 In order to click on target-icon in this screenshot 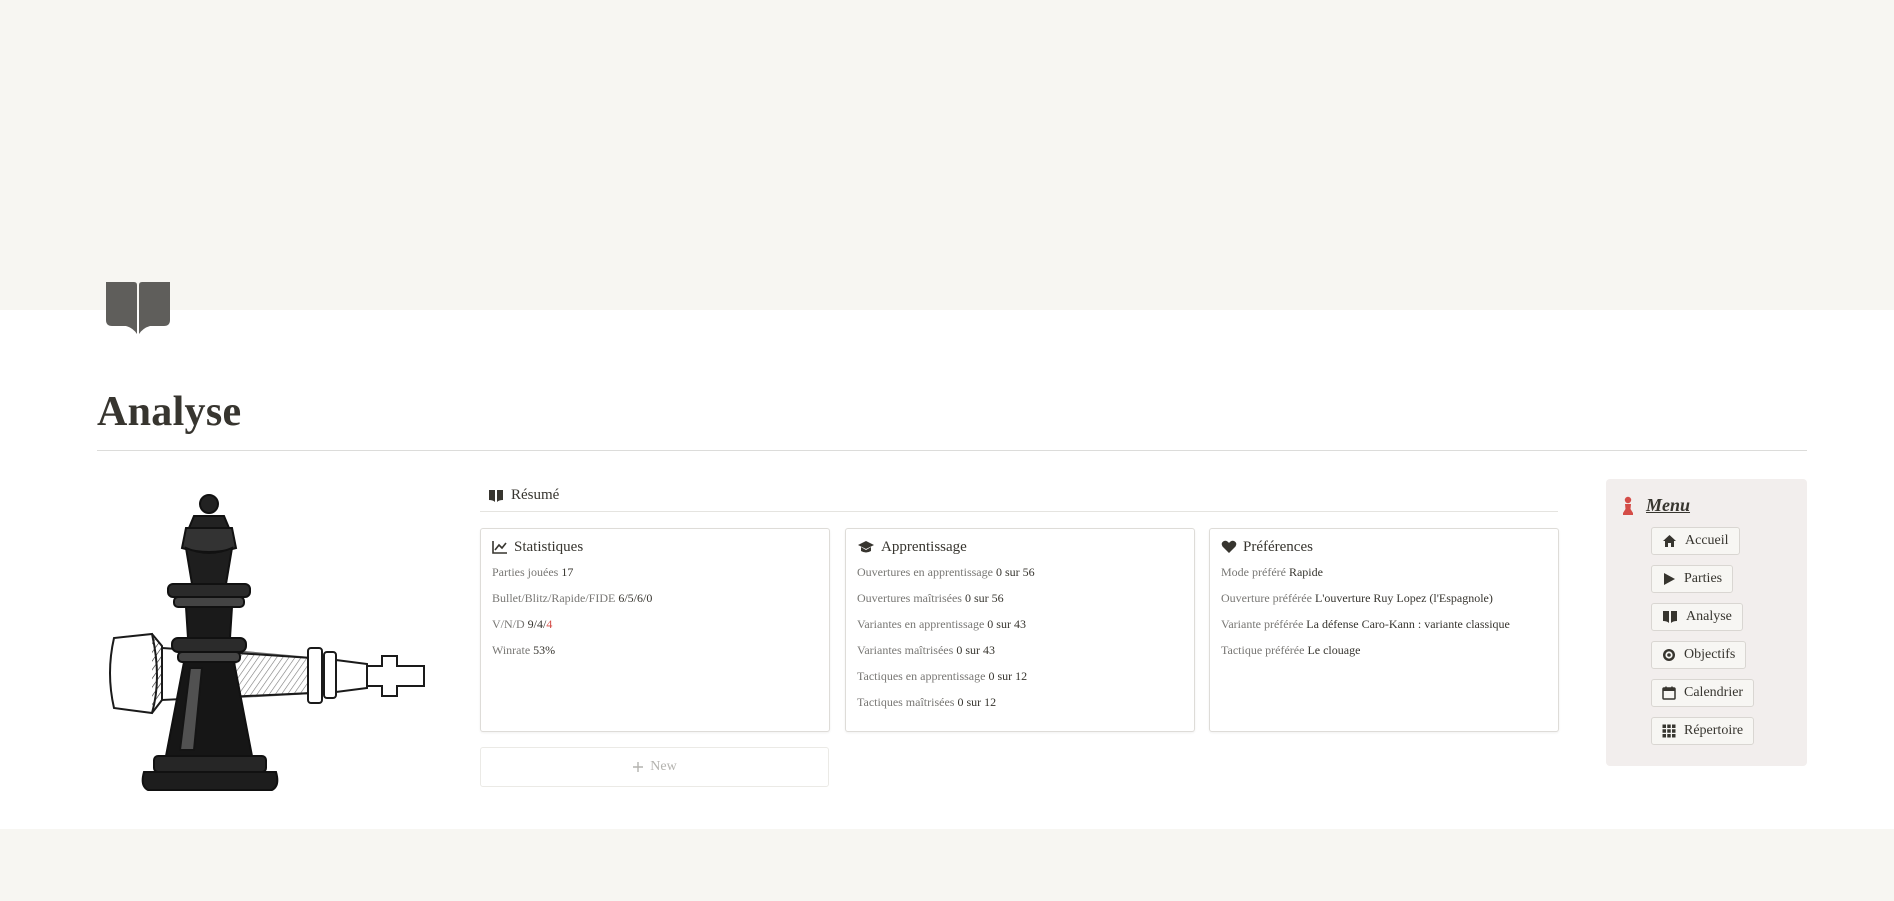, I will do `click(1669, 655)`.